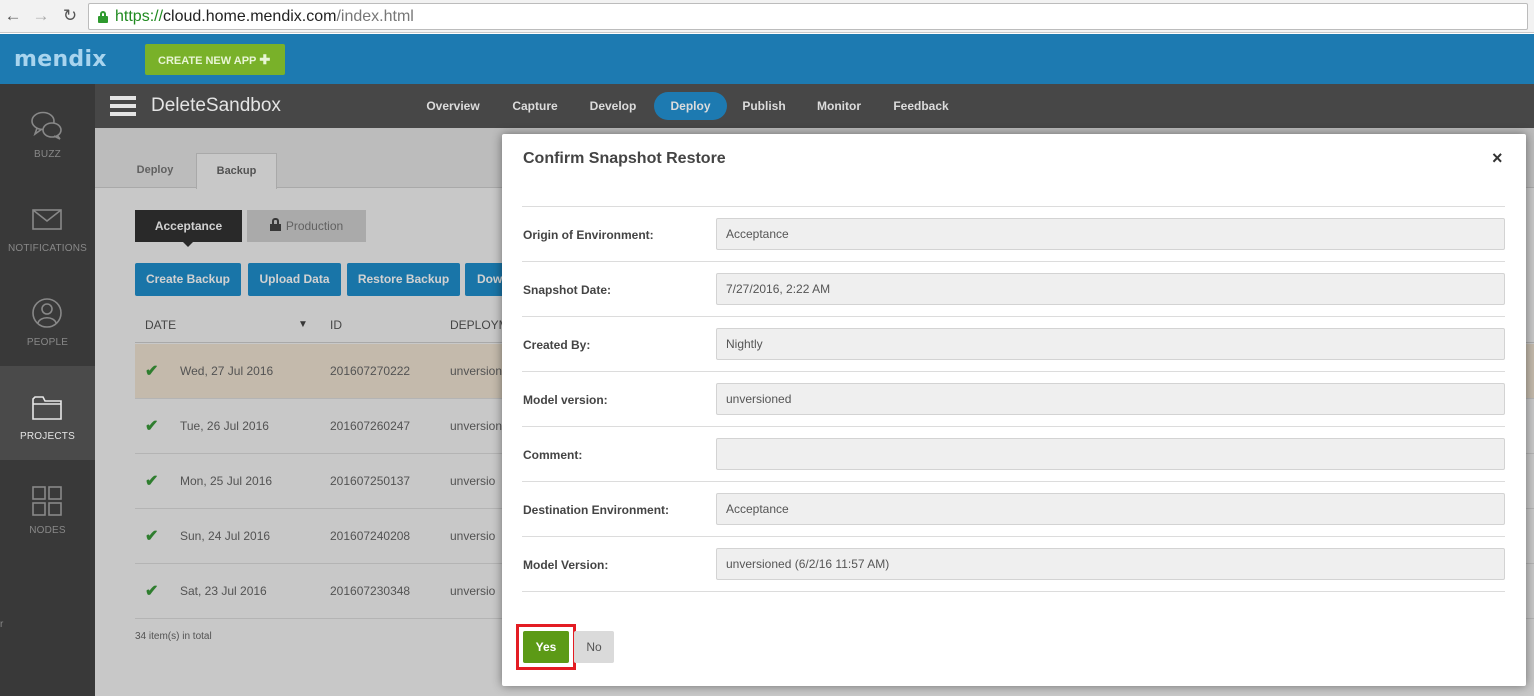 Image resolution: width=1534 pixels, height=696 pixels. I want to click on sidebar-item-projects: PROJECTS, so click(47, 413).